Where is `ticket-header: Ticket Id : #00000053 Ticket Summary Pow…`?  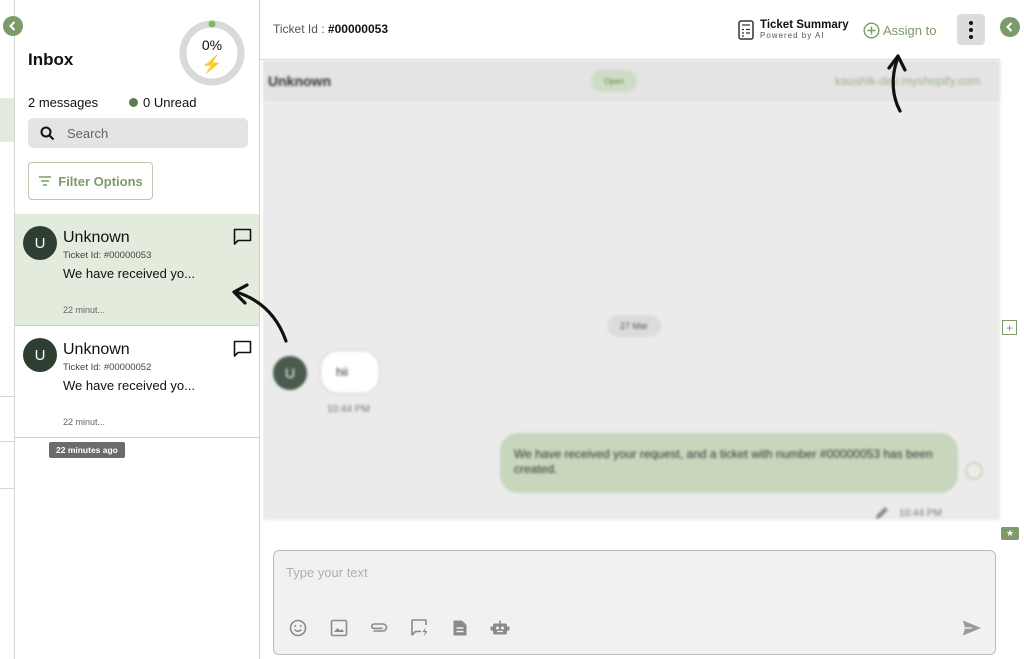 ticket-header: Ticket Id : #00000053 Ticket Summary Pow… is located at coordinates (630, 30).